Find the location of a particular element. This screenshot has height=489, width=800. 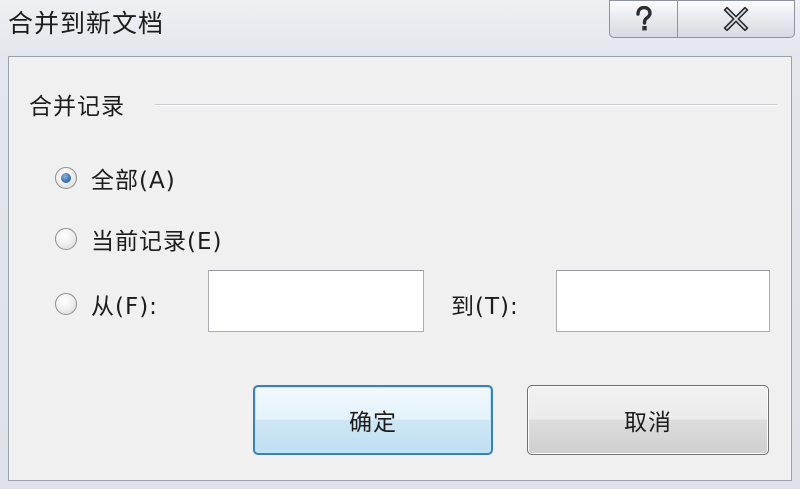

radio-current-record is located at coordinates (66, 239).